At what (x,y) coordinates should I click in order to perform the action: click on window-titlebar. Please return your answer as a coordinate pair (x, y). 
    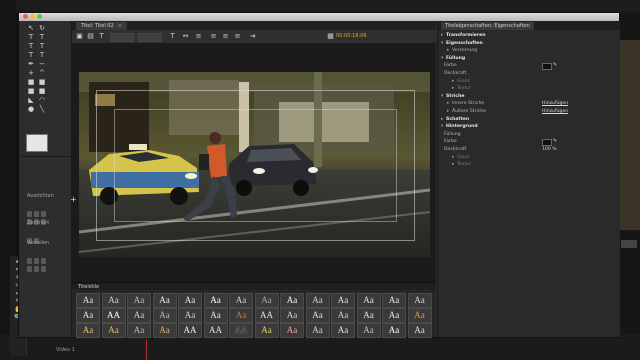
    Looking at the image, I should click on (319, 17).